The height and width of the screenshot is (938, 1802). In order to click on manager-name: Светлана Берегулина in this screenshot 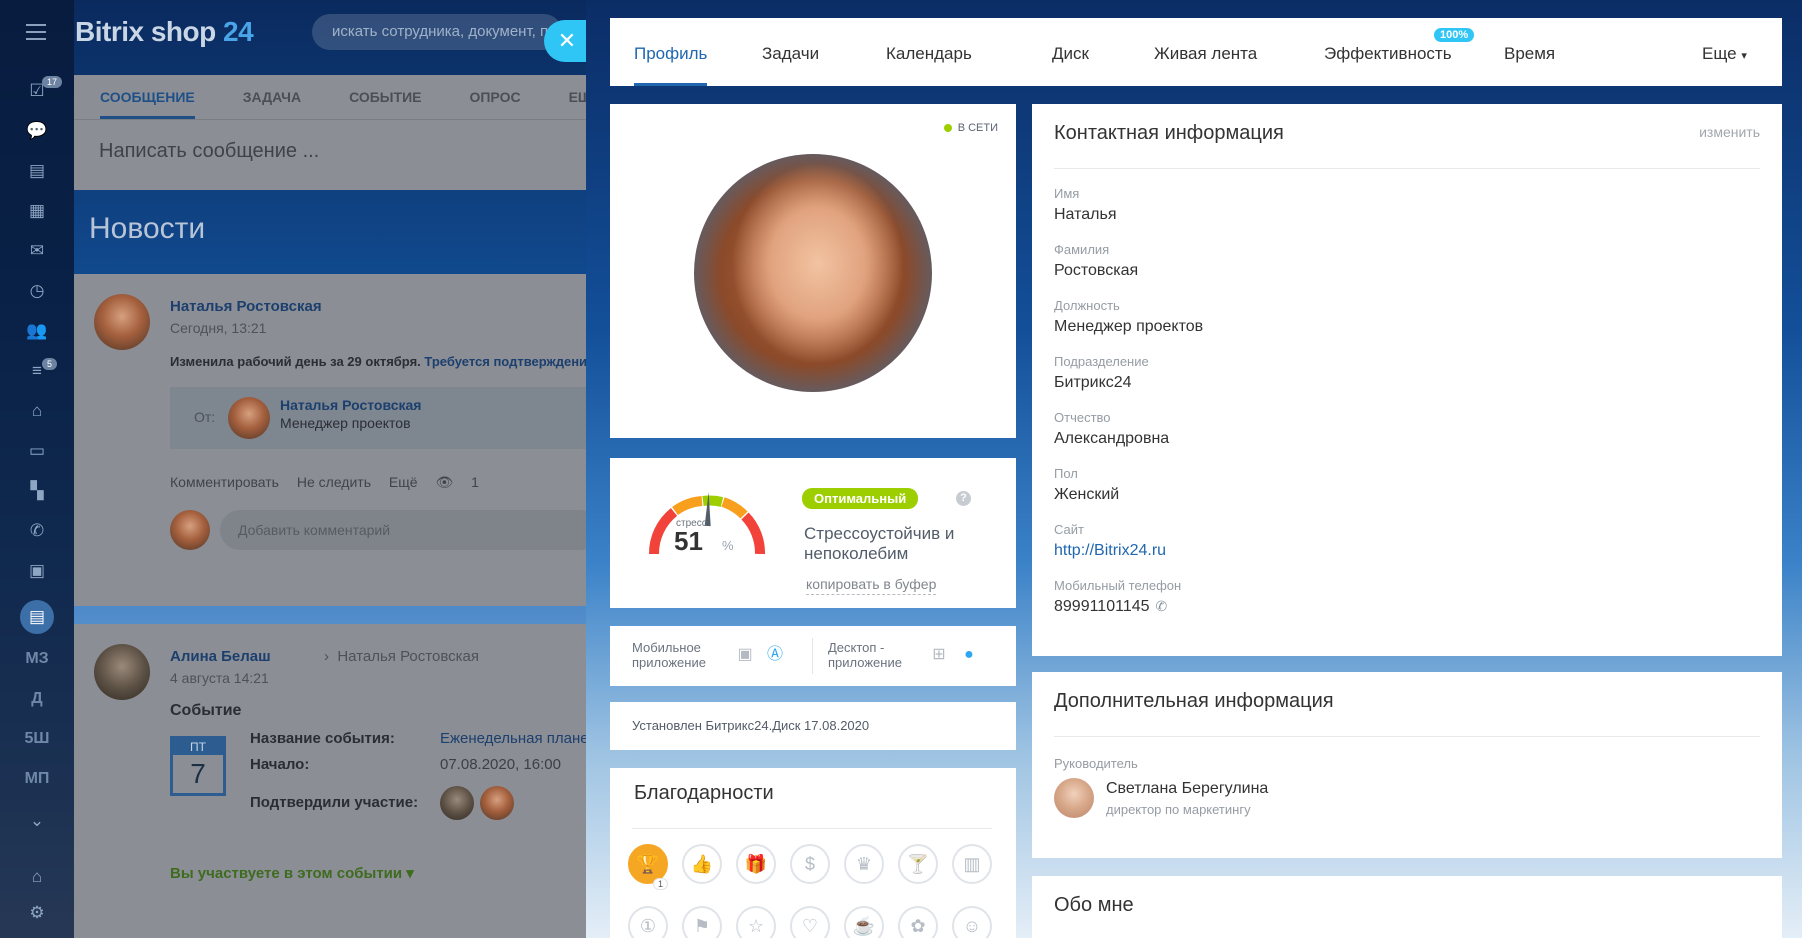, I will do `click(1187, 789)`.